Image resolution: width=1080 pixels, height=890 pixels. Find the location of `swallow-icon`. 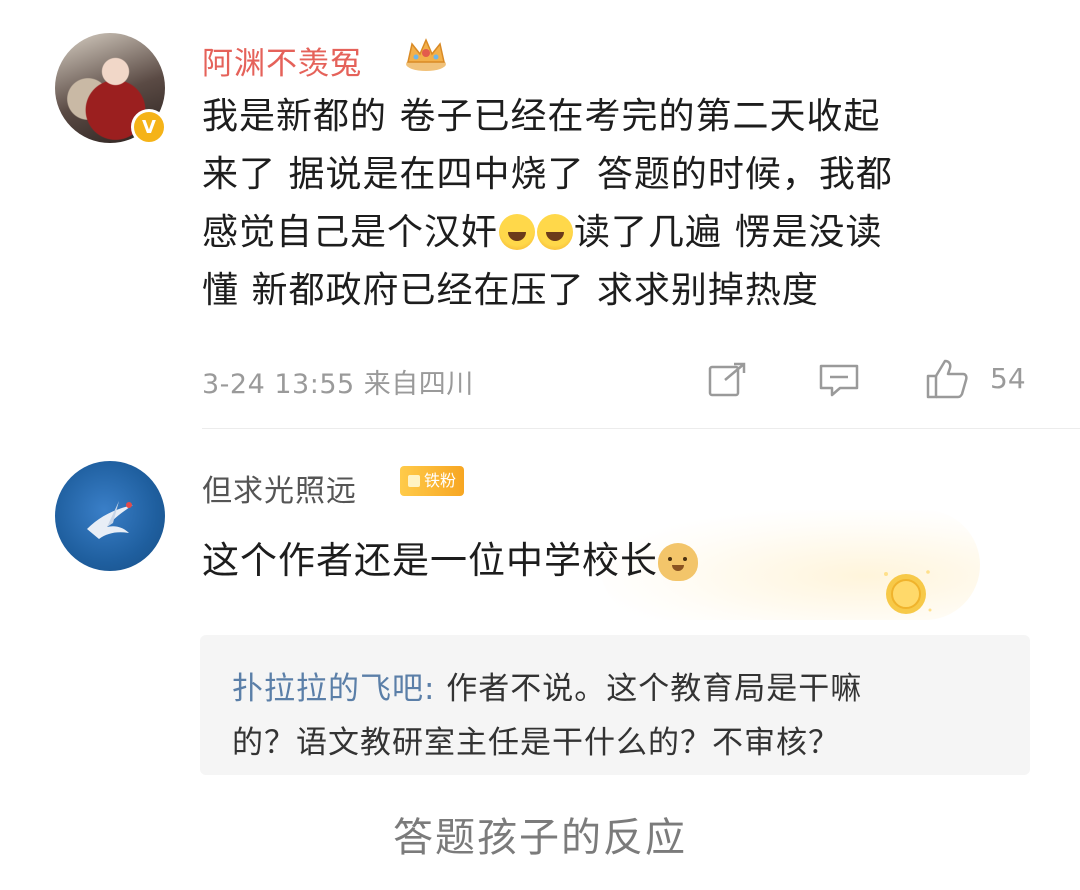

swallow-icon is located at coordinates (110, 520).